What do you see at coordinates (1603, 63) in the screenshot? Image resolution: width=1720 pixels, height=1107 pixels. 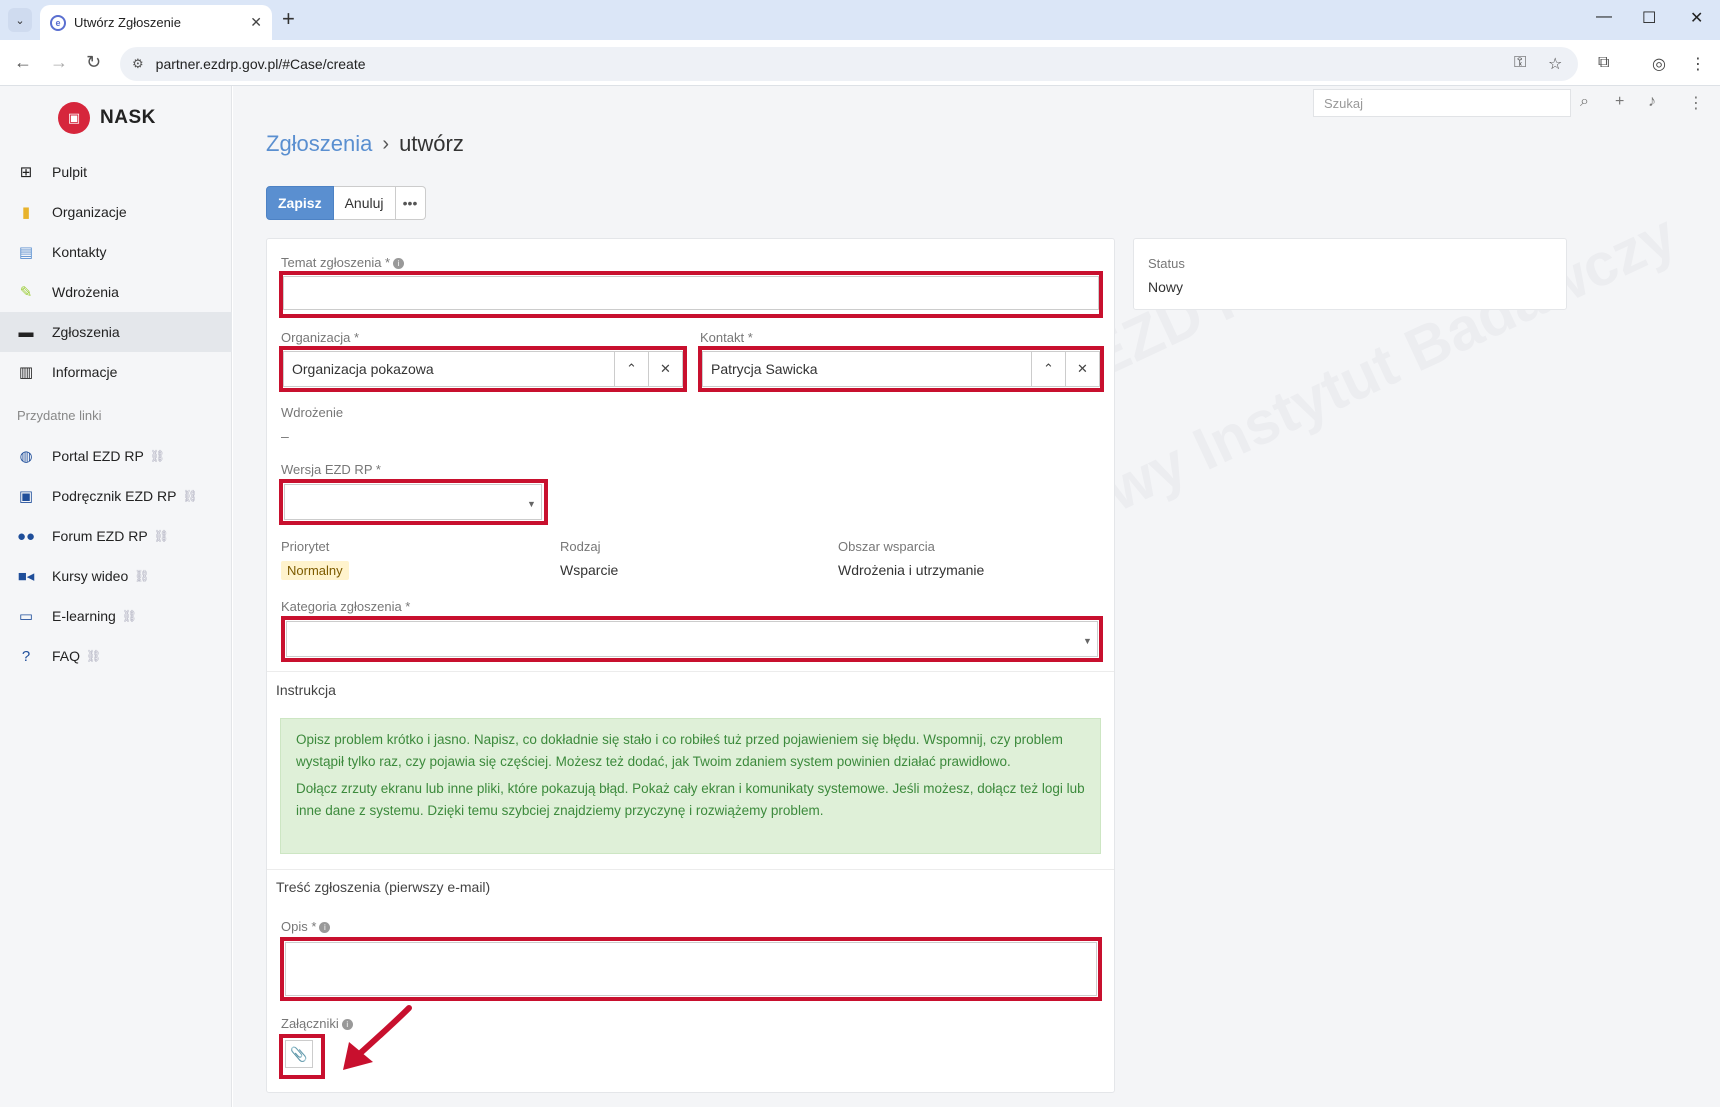 I see `extensions-icon: ⧉` at bounding box center [1603, 63].